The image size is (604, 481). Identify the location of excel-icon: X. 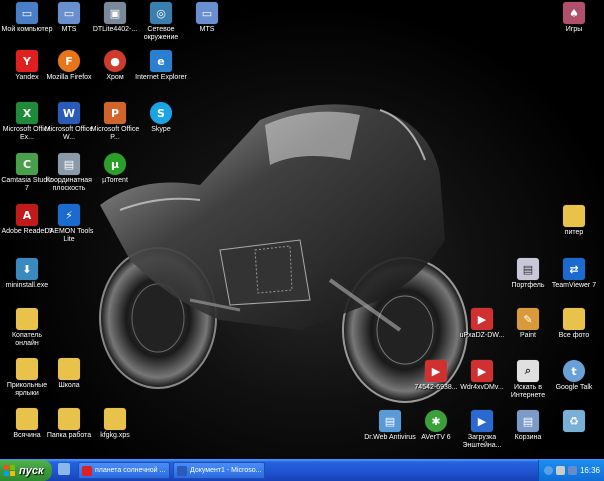
(27, 113).